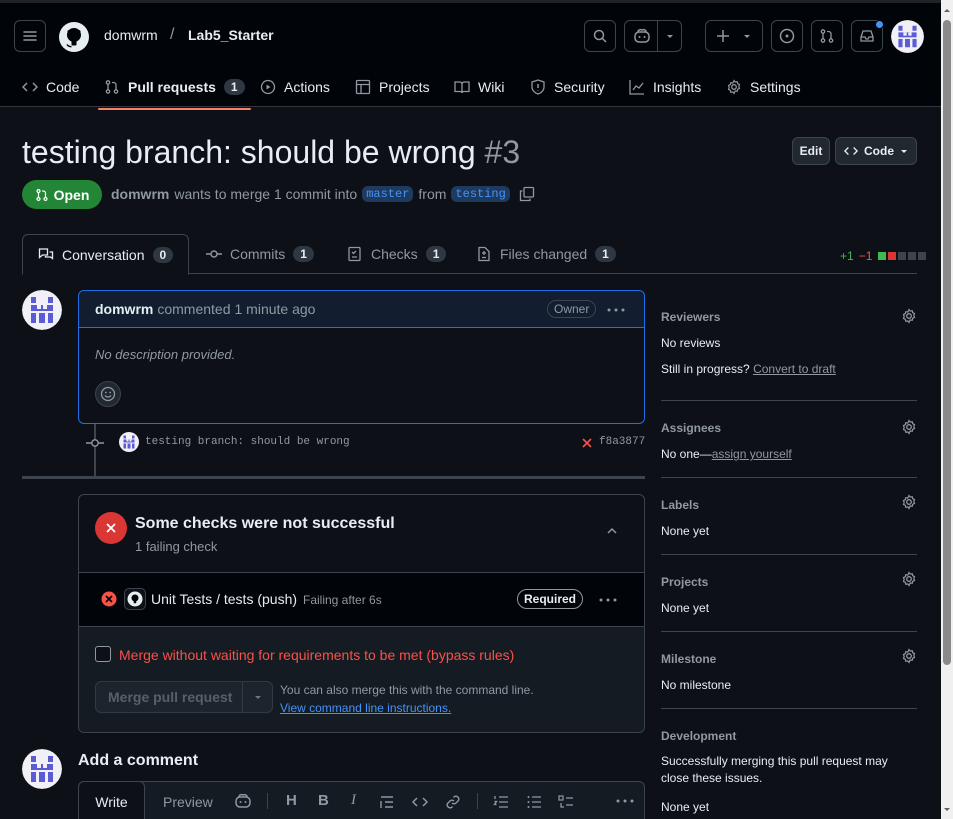  Describe the element at coordinates (484, 254) in the screenshot. I see `file-diff-icon` at that location.